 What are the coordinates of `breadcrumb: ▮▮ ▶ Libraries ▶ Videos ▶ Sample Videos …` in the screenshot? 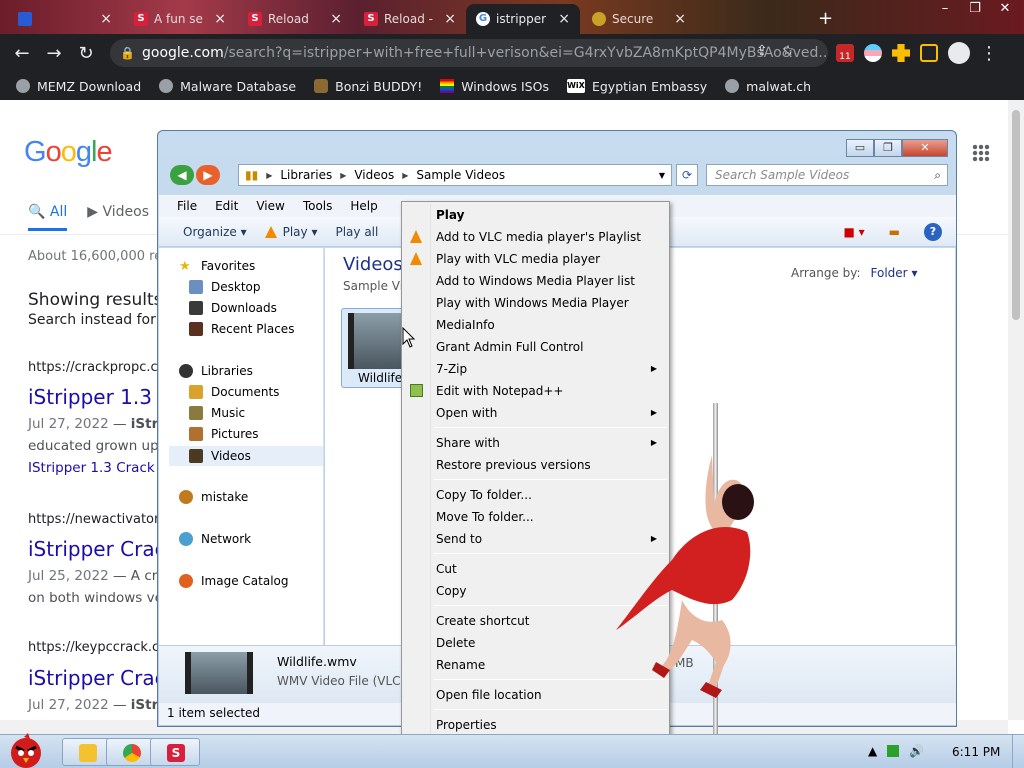 It's located at (455, 175).